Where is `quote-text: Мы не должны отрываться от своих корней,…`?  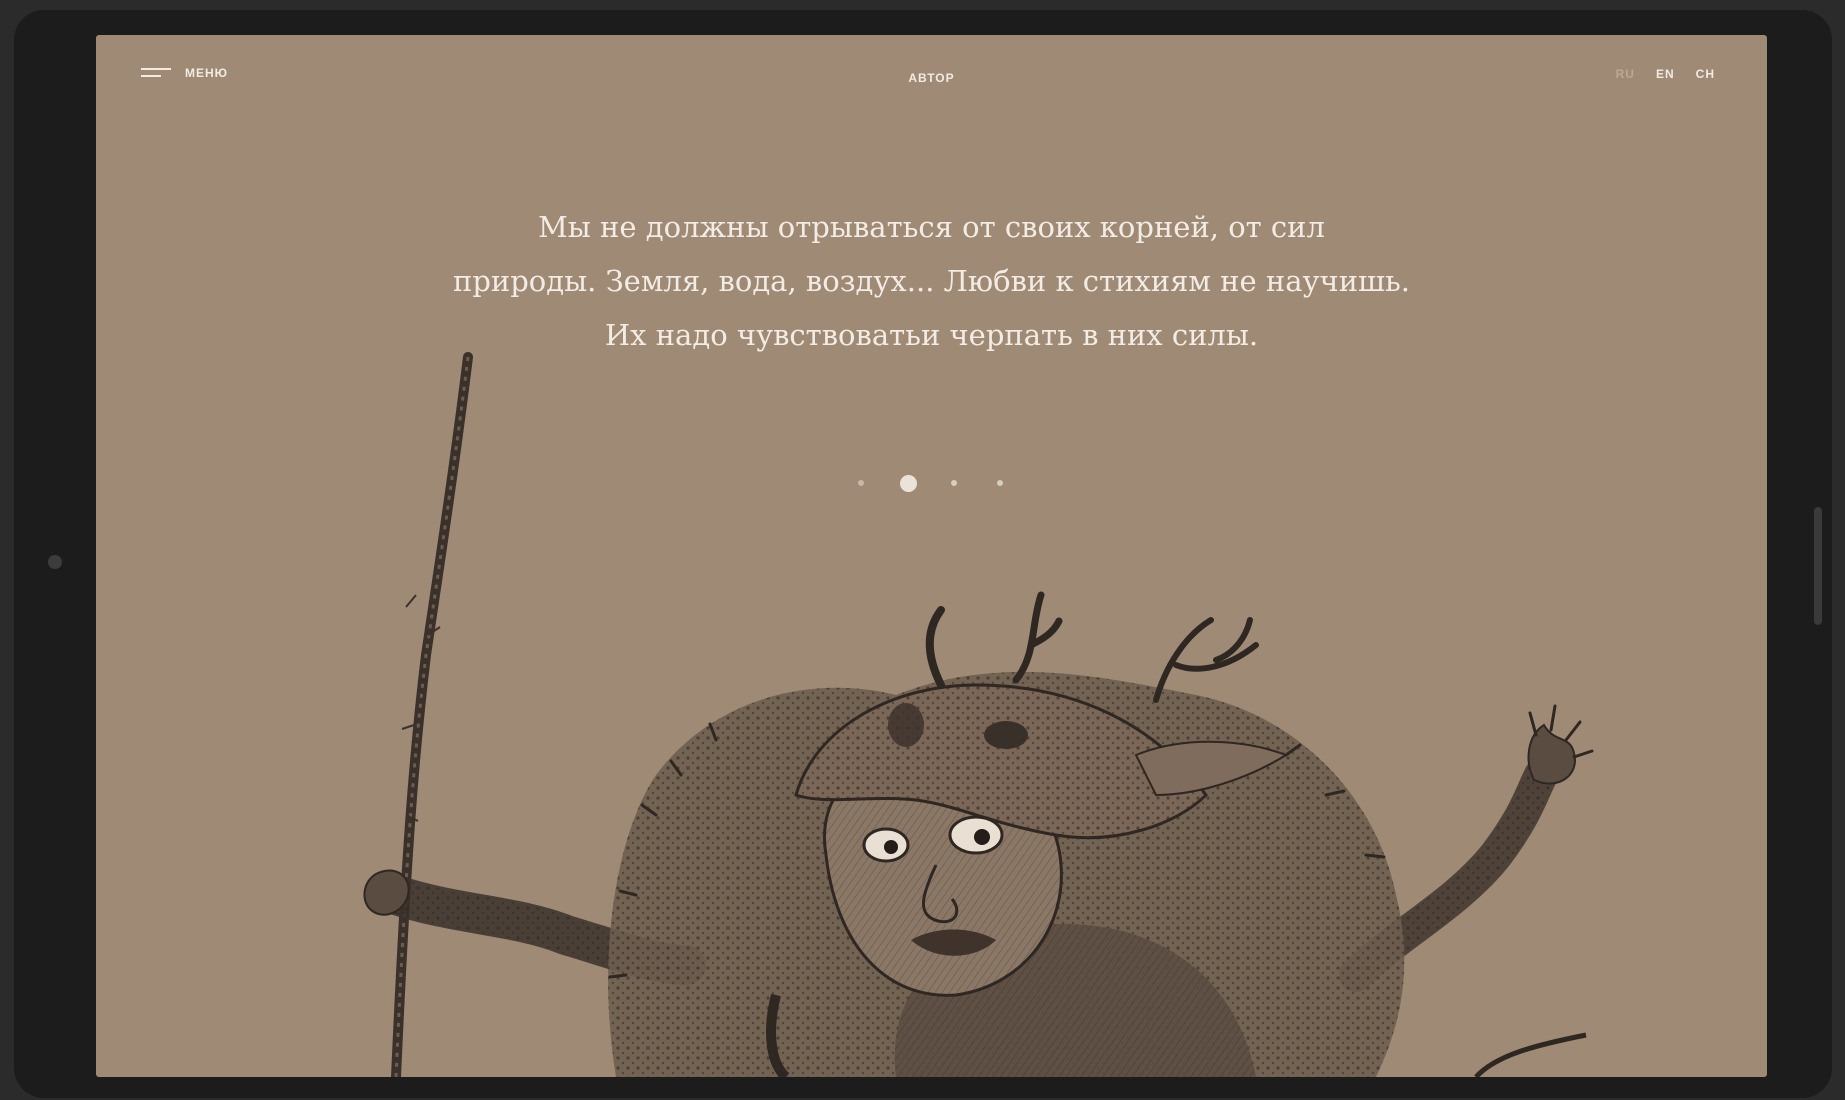 quote-text: Мы не должны отрываться от своих корней,… is located at coordinates (931, 281).